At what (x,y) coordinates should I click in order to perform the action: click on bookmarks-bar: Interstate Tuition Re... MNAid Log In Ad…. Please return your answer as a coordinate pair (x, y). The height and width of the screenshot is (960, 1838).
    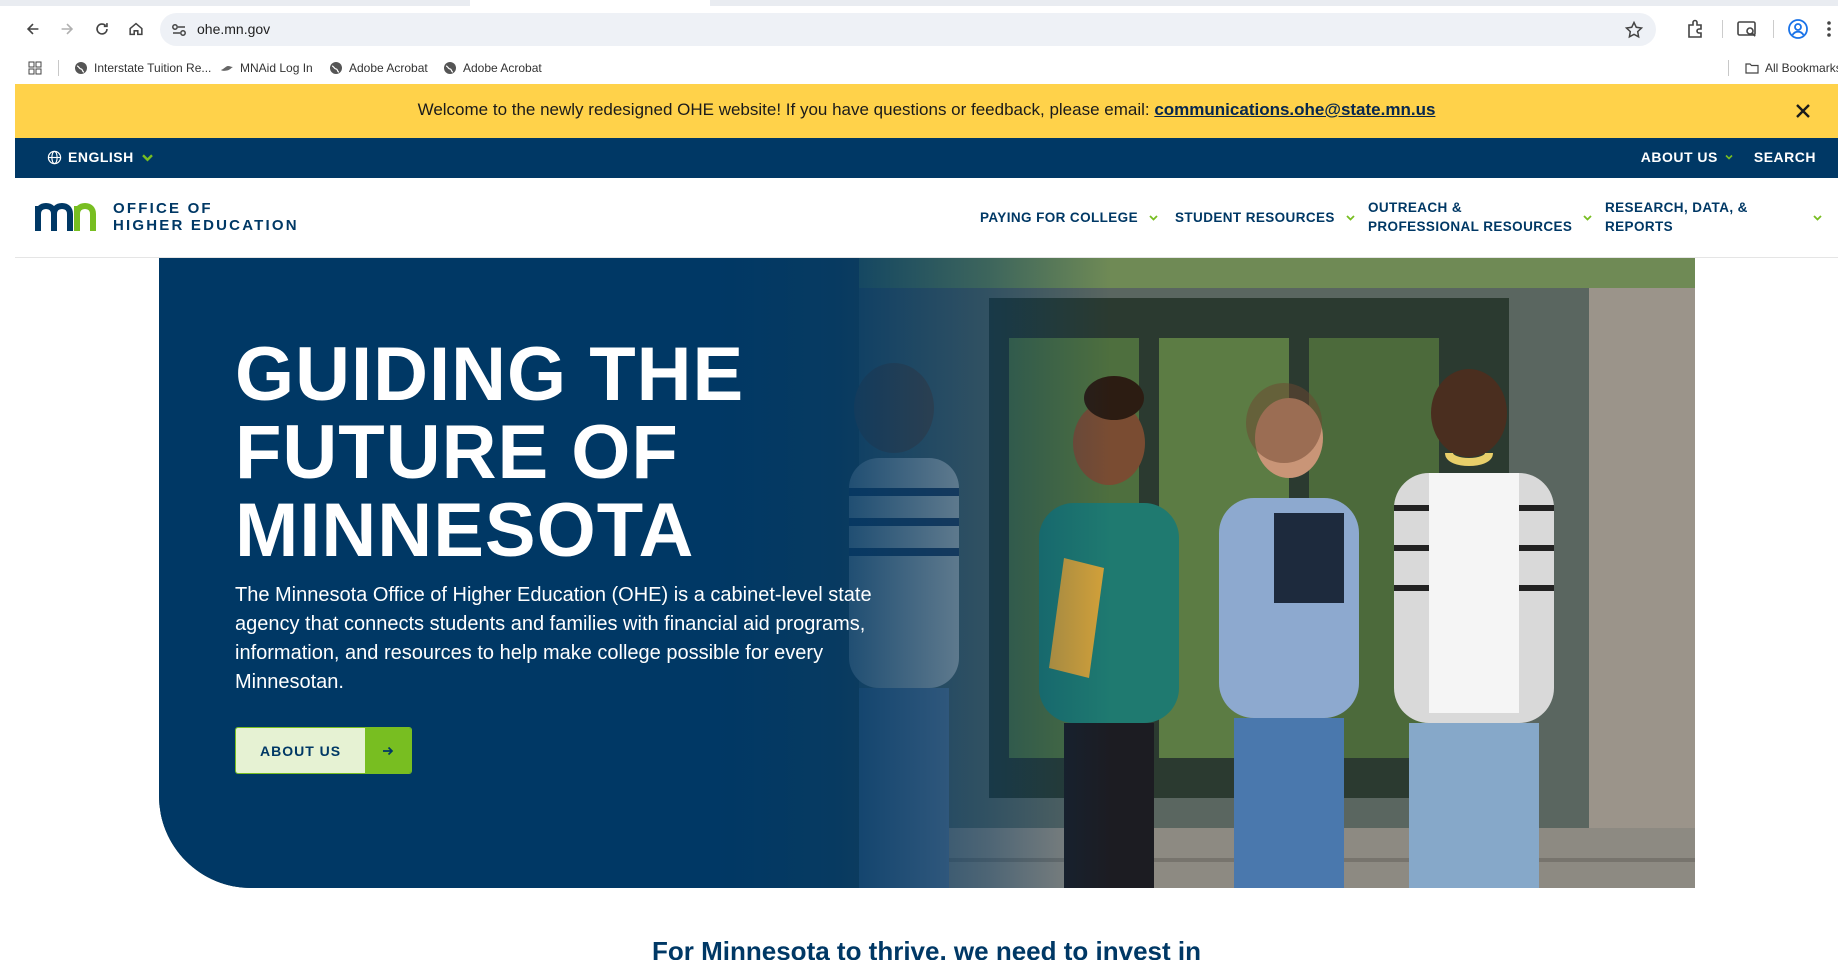
    Looking at the image, I should click on (919, 68).